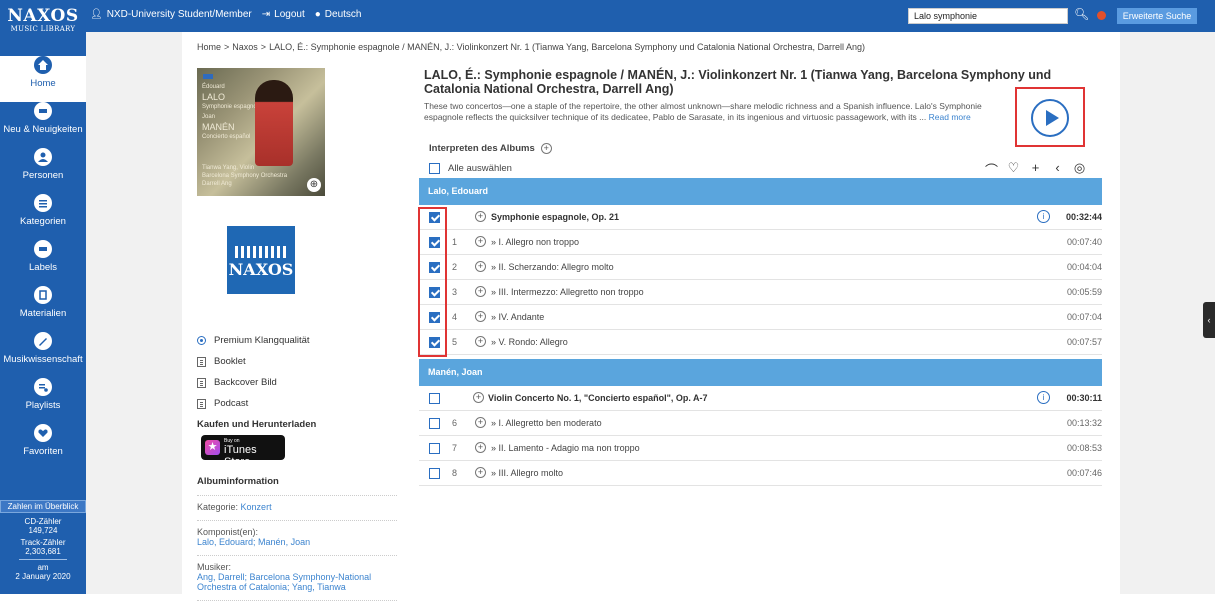 Image resolution: width=1215 pixels, height=601 pixels. What do you see at coordinates (297, 340) in the screenshot?
I see `premium-quality-option: Premium Klangqualität` at bounding box center [297, 340].